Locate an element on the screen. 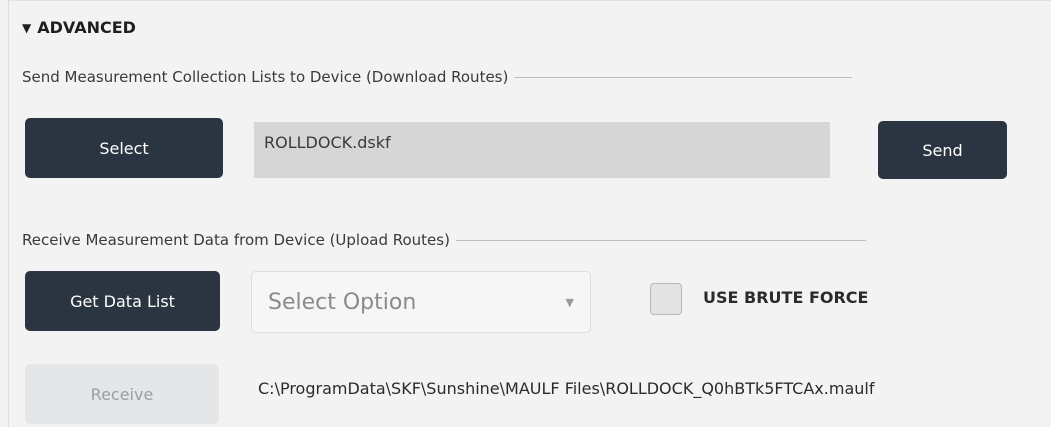 The height and width of the screenshot is (427, 1051). select-button: Select is located at coordinates (124, 148).